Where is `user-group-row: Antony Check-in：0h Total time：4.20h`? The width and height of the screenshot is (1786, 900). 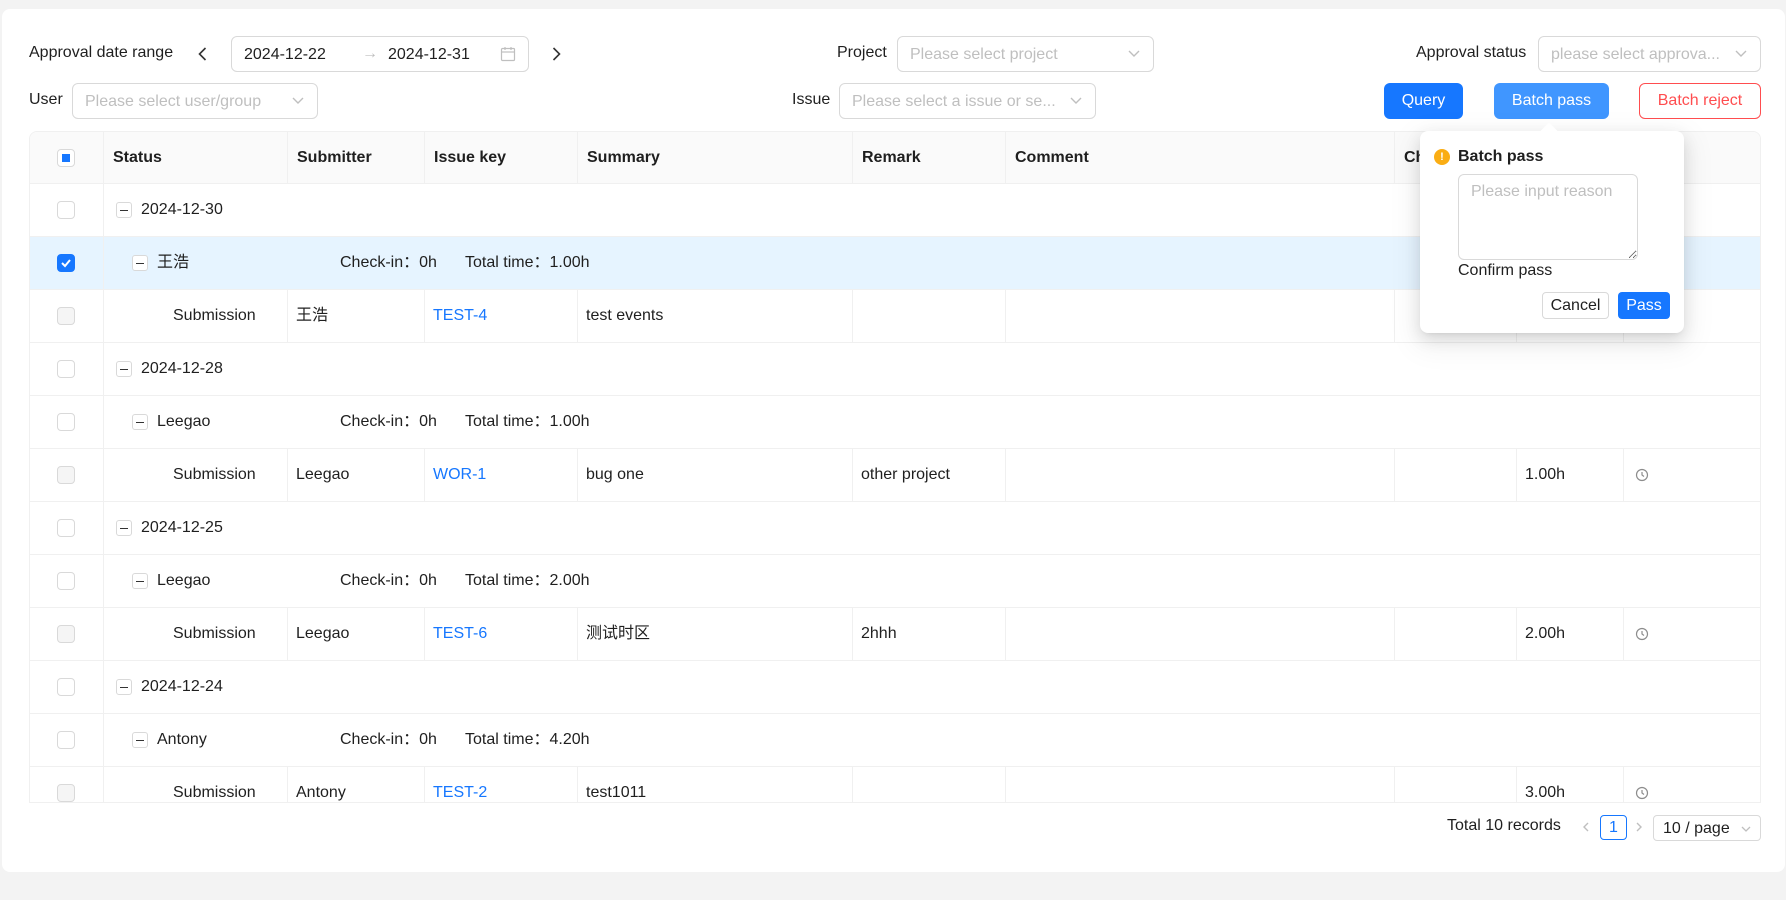 user-group-row: Antony Check-in：0h Total time：4.20h is located at coordinates (895, 740).